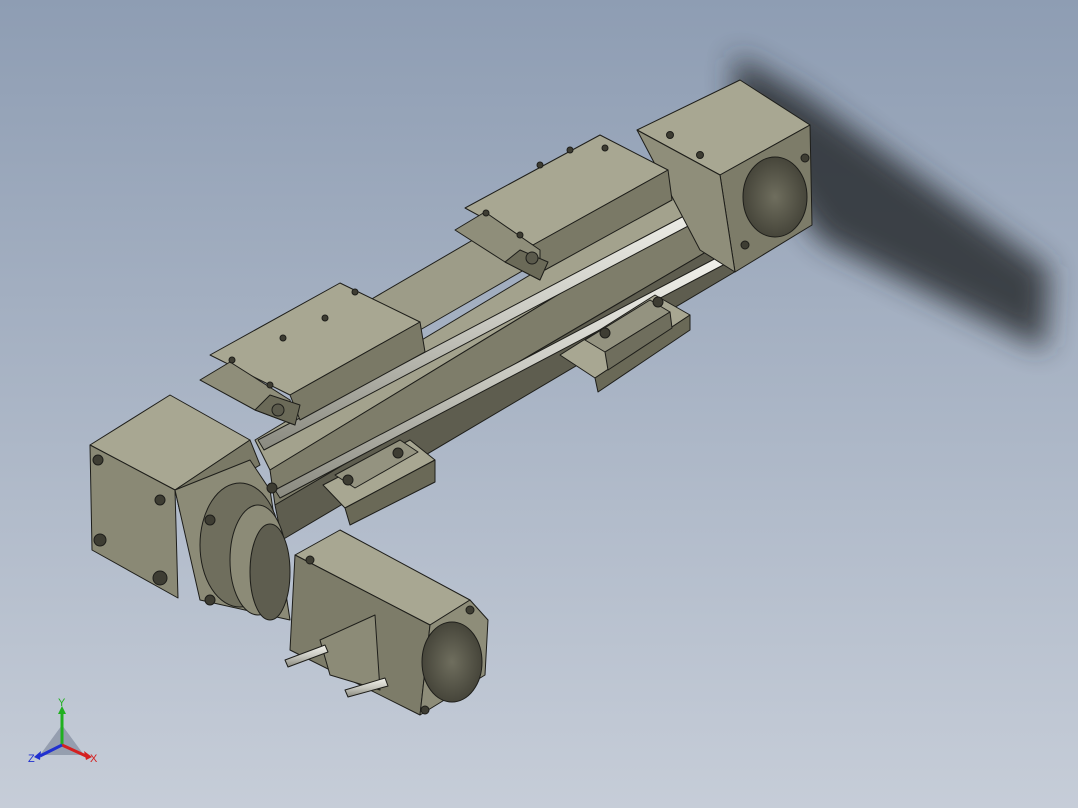 The image size is (1078, 808). Describe the element at coordinates (775, 197) in the screenshot. I see `end-cap-icon` at that location.